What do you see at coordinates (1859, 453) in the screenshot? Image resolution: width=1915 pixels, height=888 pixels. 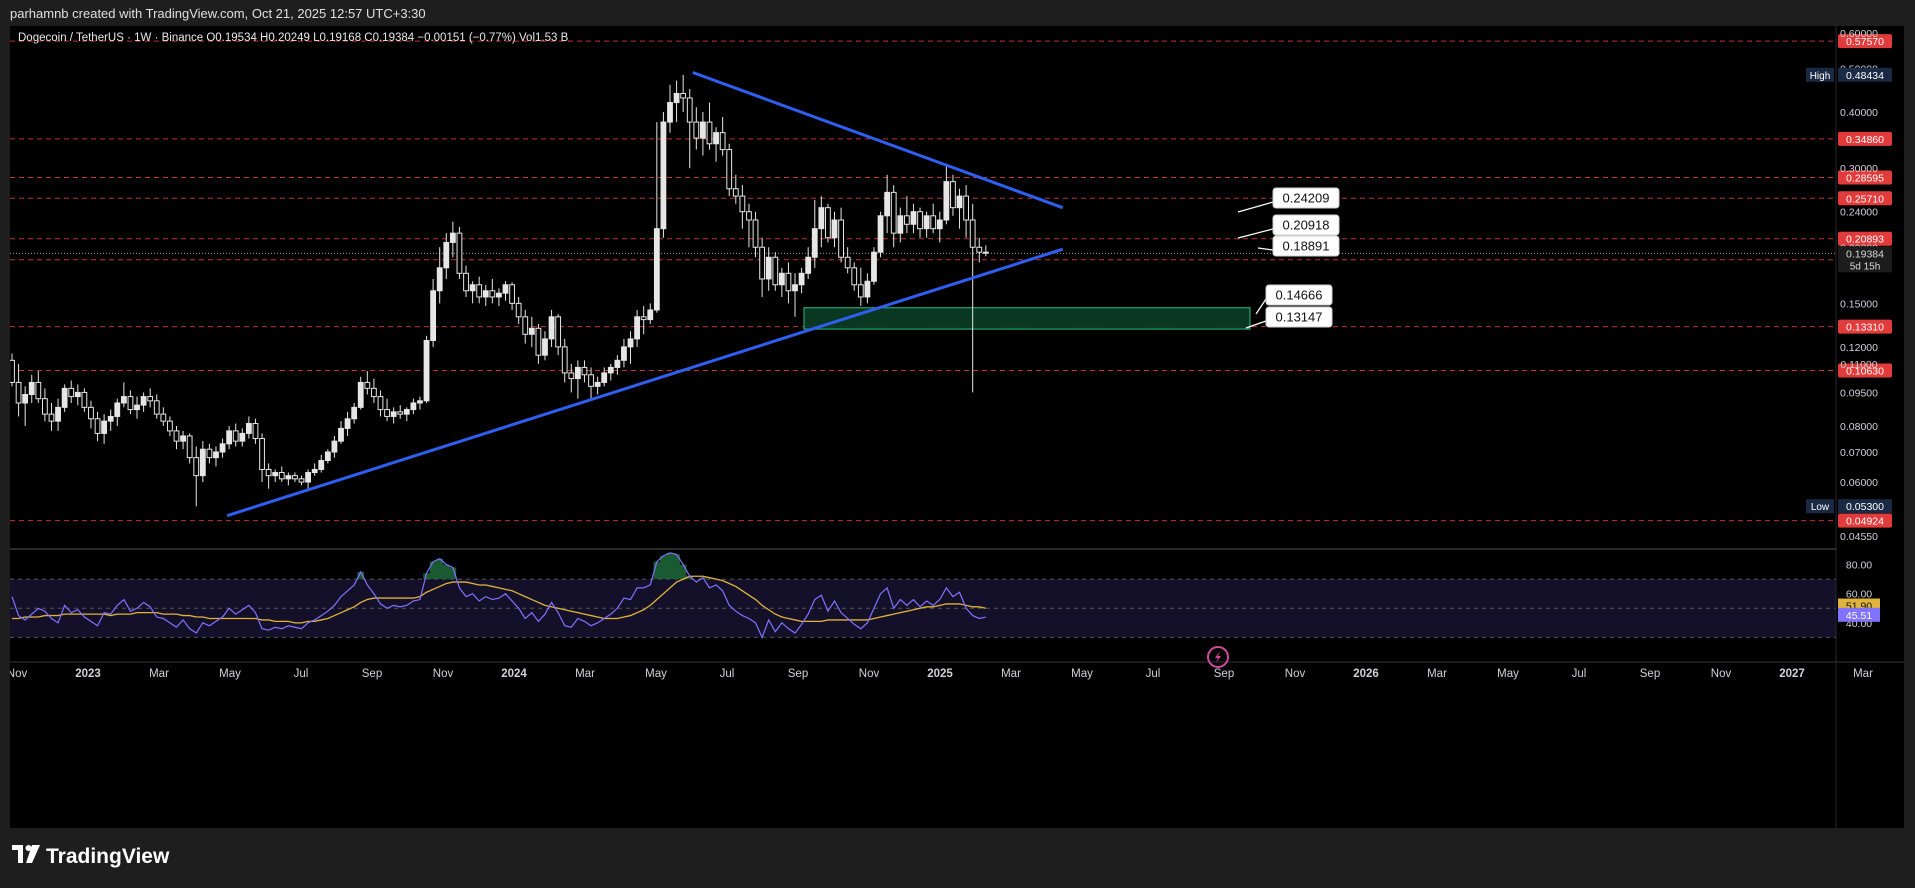 I see `price-tick: 0.07000` at bounding box center [1859, 453].